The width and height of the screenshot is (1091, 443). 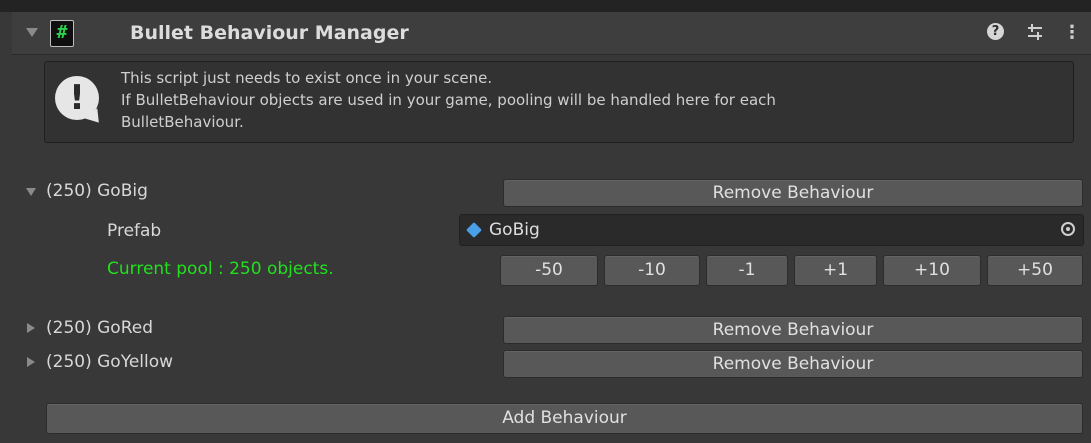 What do you see at coordinates (1035, 270) in the screenshot?
I see `pool-plus-50-button: +50` at bounding box center [1035, 270].